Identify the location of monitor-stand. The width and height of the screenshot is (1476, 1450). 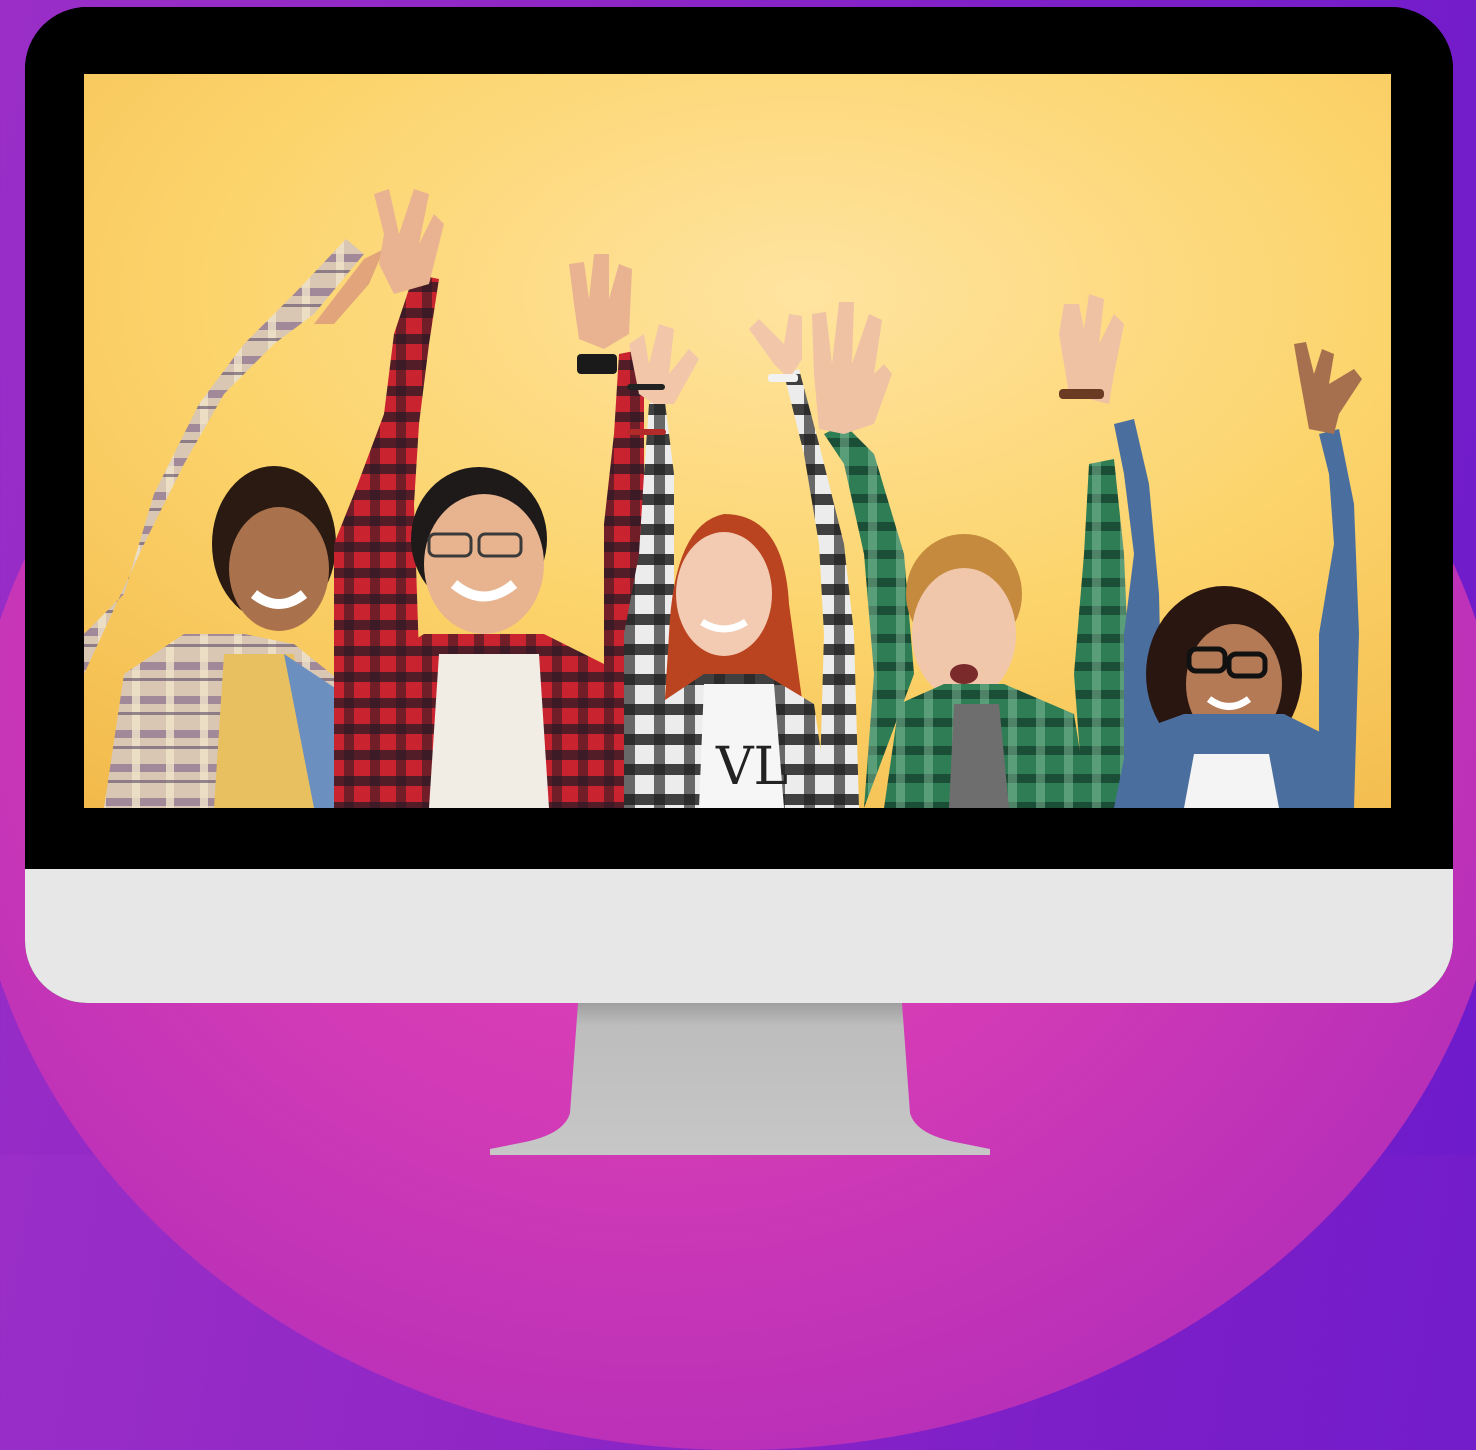
(740, 1079).